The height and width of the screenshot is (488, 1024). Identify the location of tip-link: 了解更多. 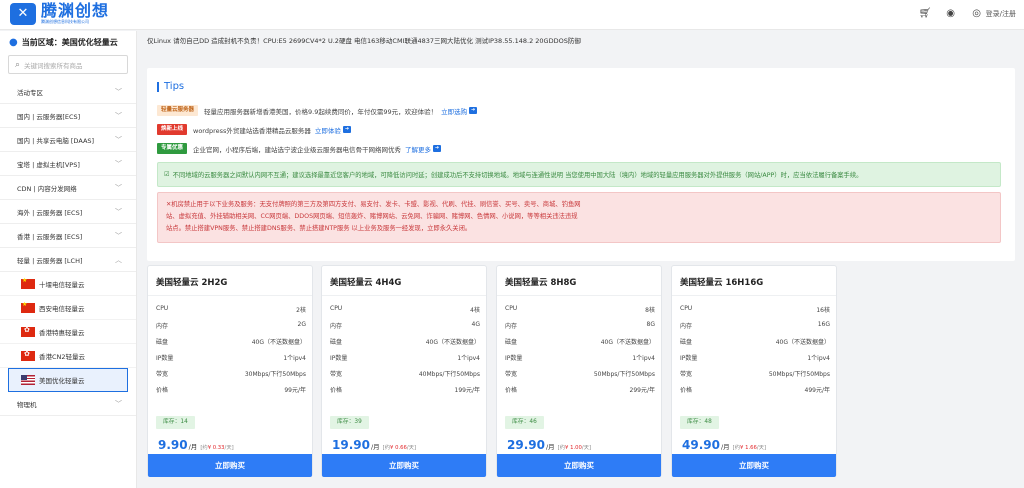
(418, 149).